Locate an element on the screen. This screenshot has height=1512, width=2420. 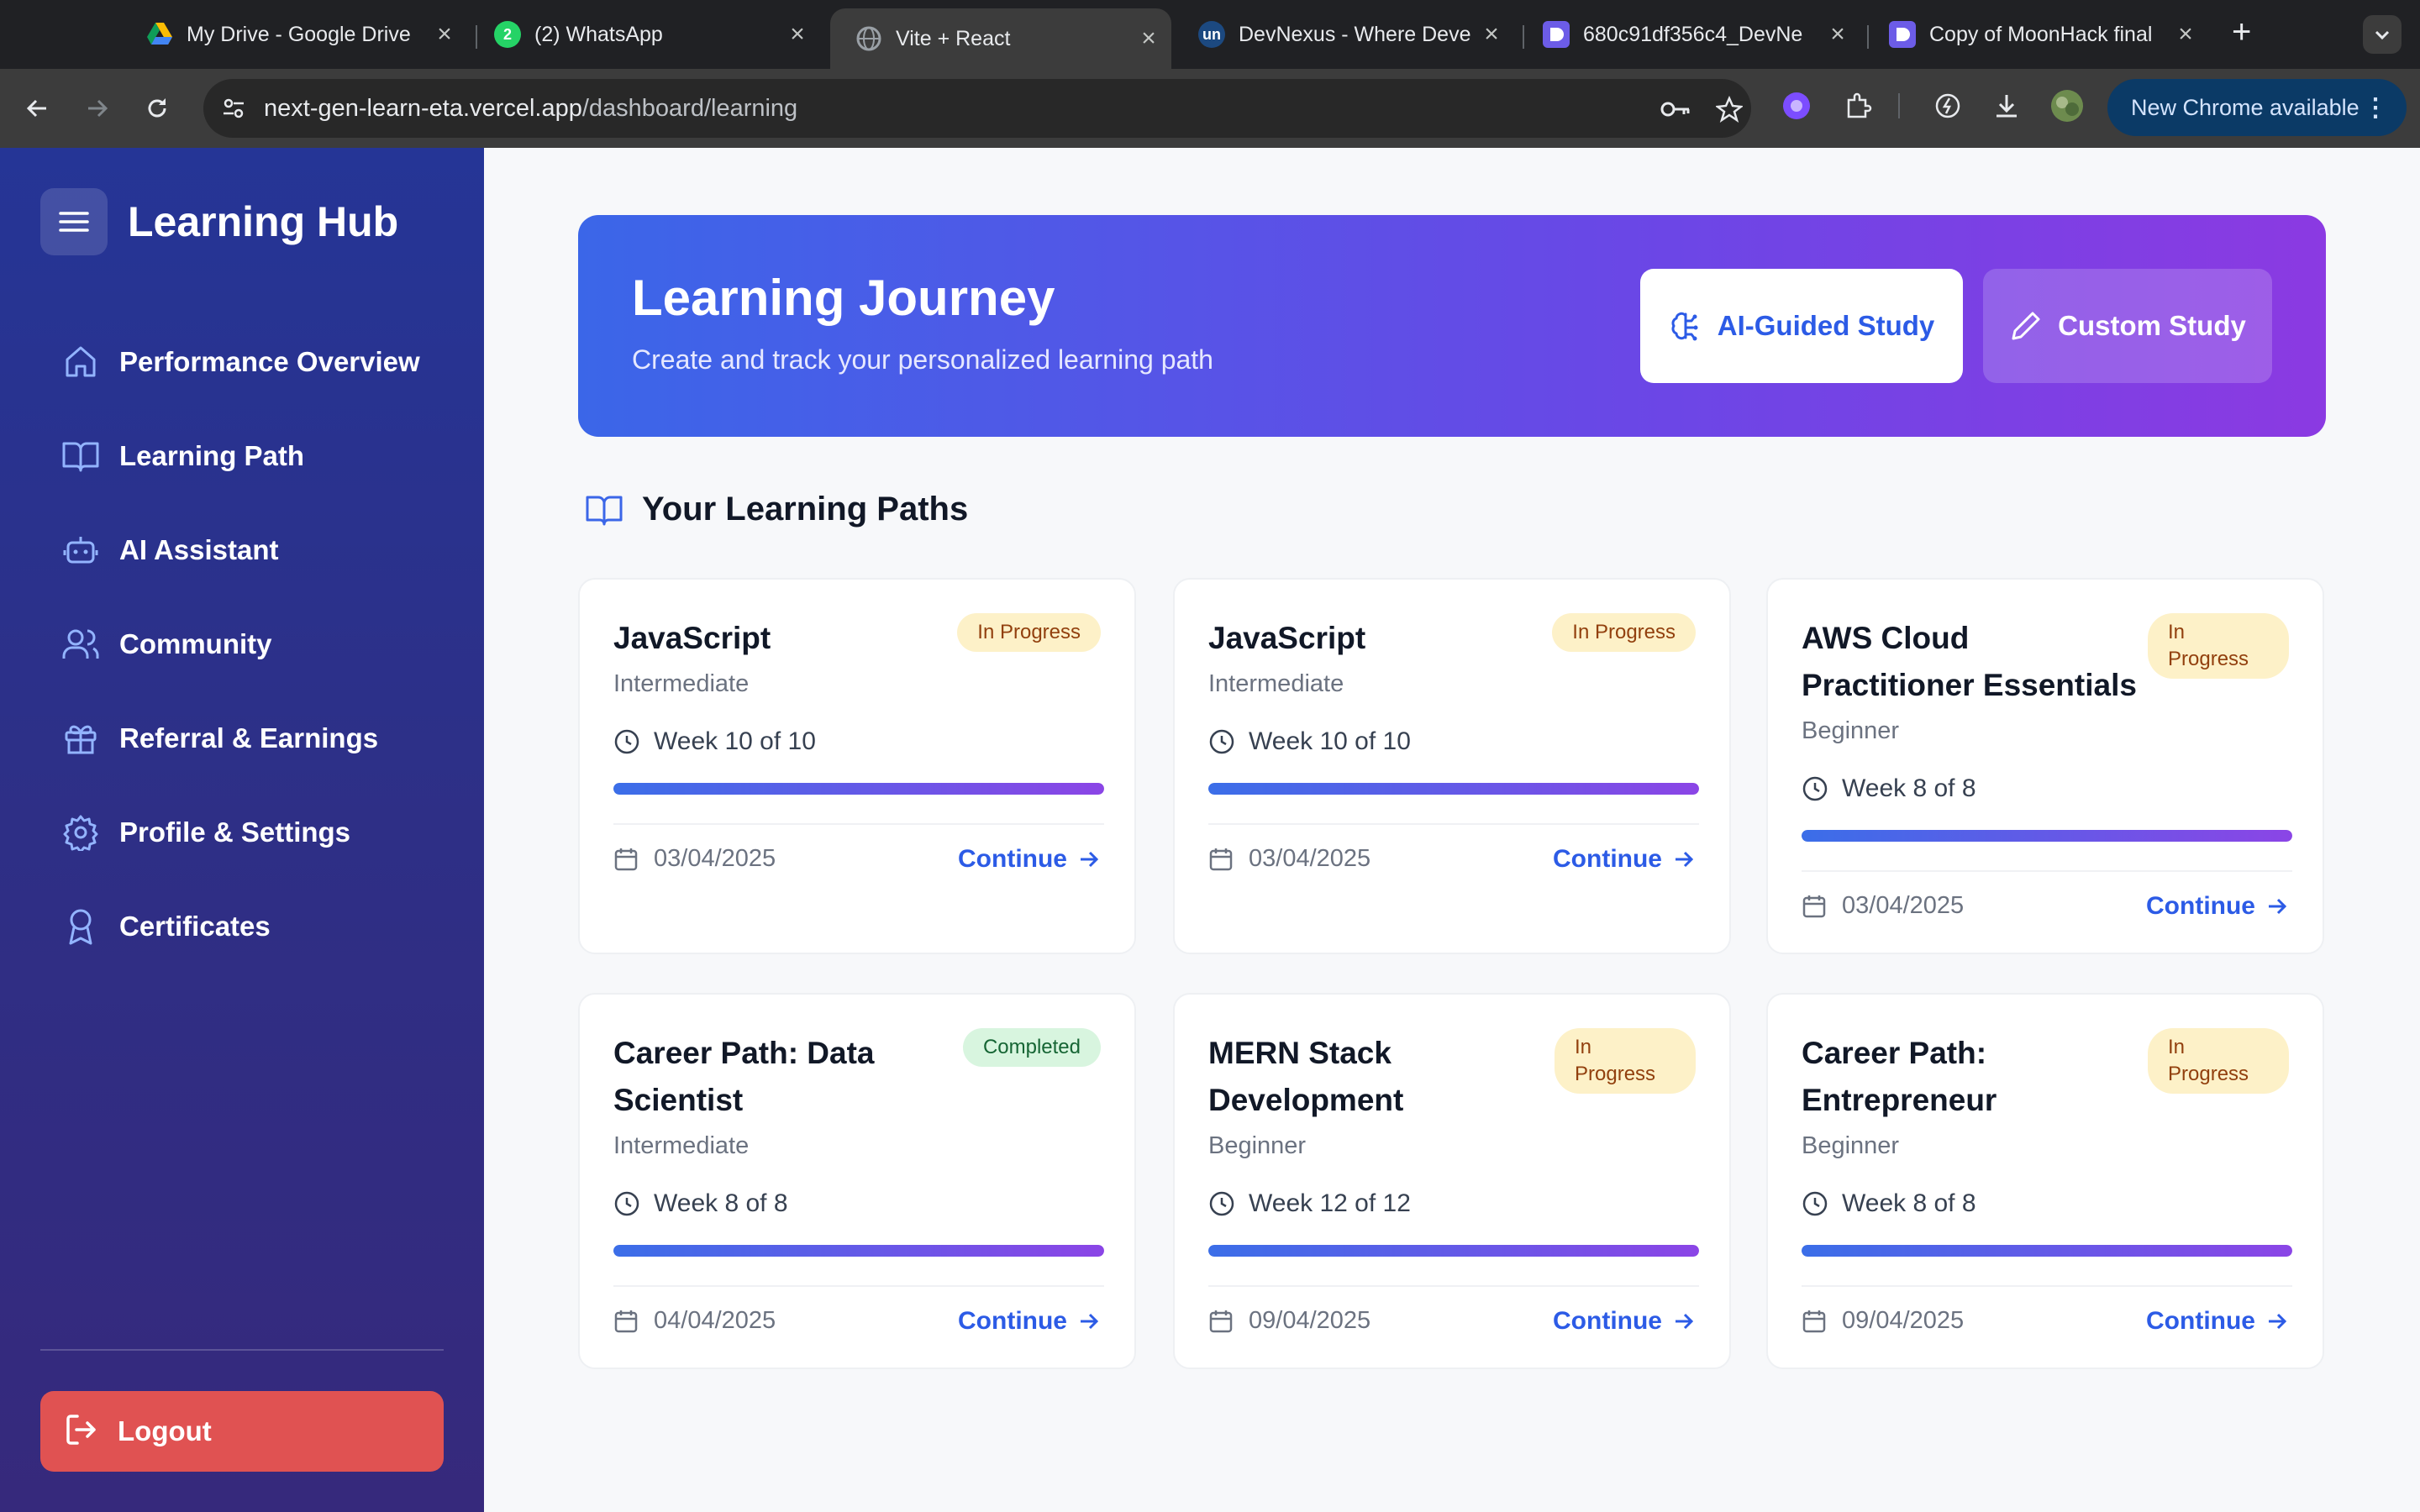
sidebar-item-label: Community is located at coordinates (195, 643).